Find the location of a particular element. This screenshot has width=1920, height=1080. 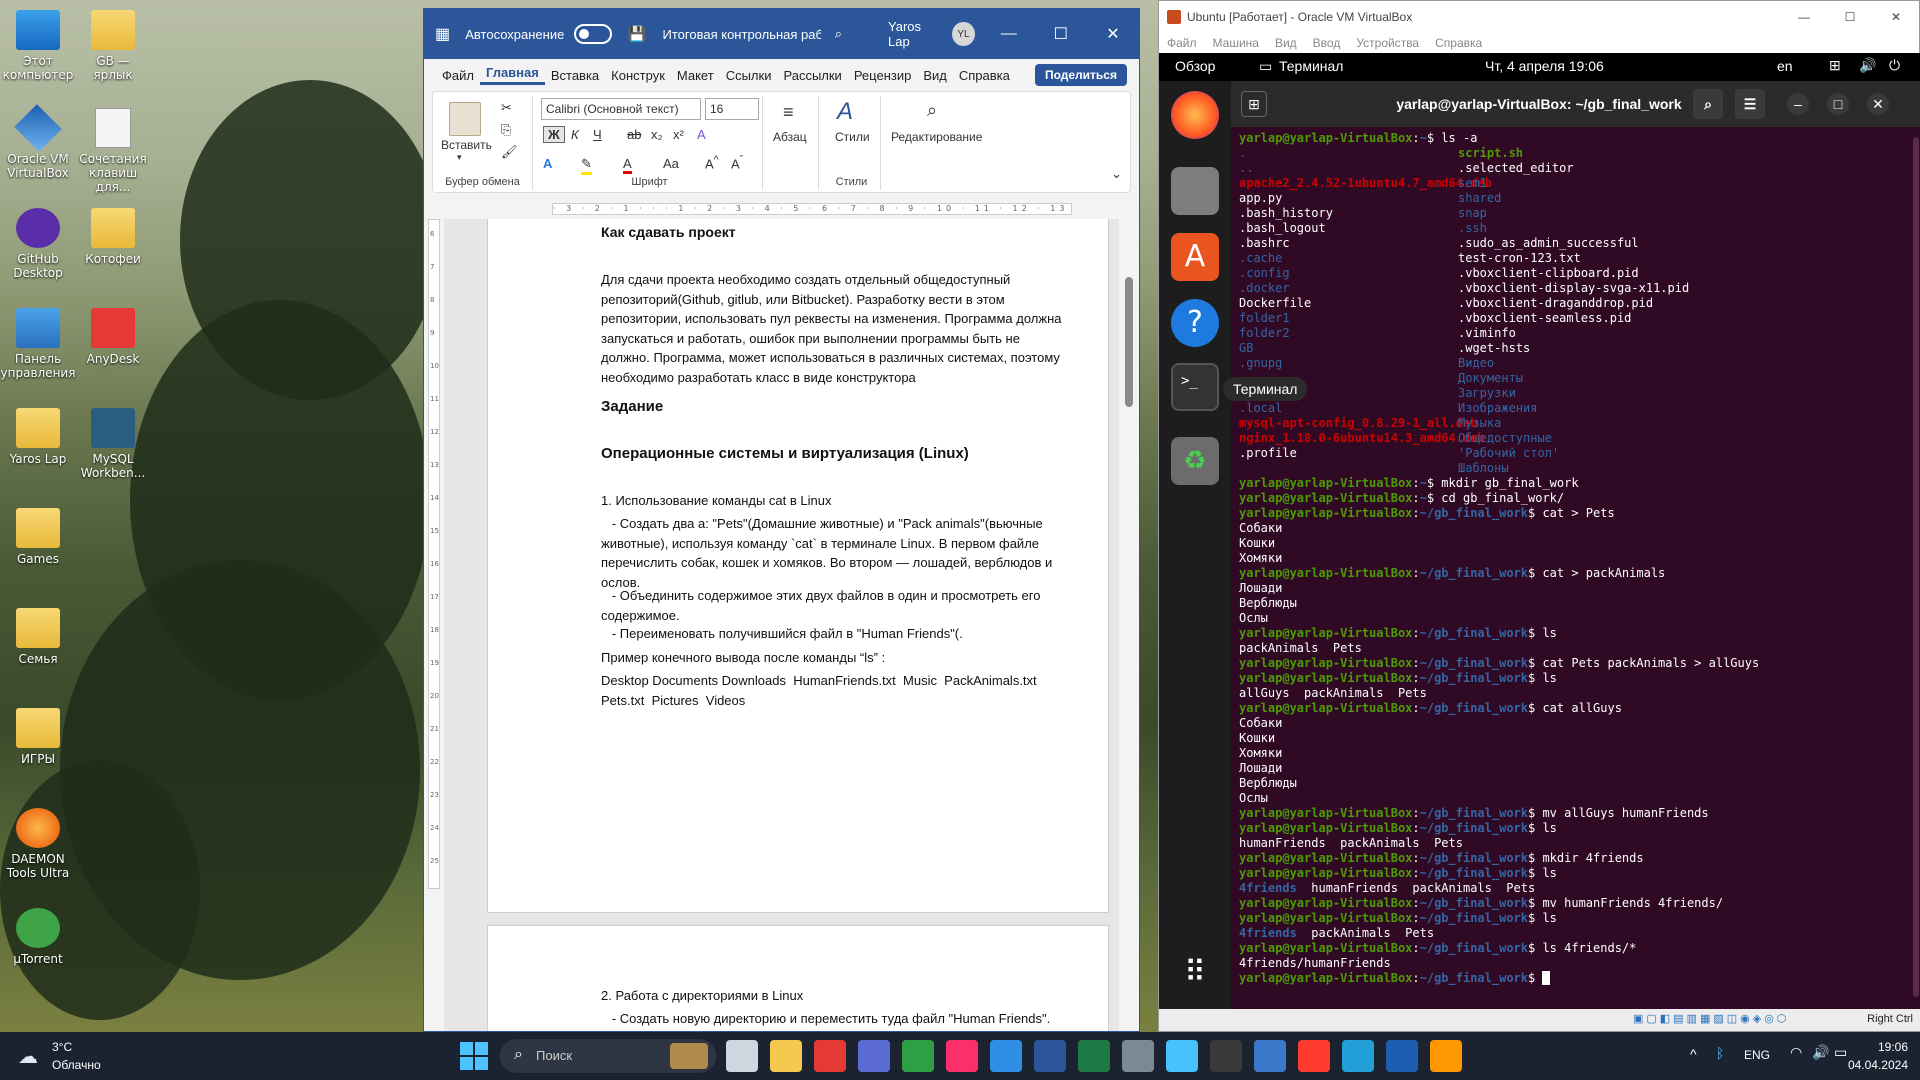

trash-icon: ♻ is located at coordinates (1195, 461).